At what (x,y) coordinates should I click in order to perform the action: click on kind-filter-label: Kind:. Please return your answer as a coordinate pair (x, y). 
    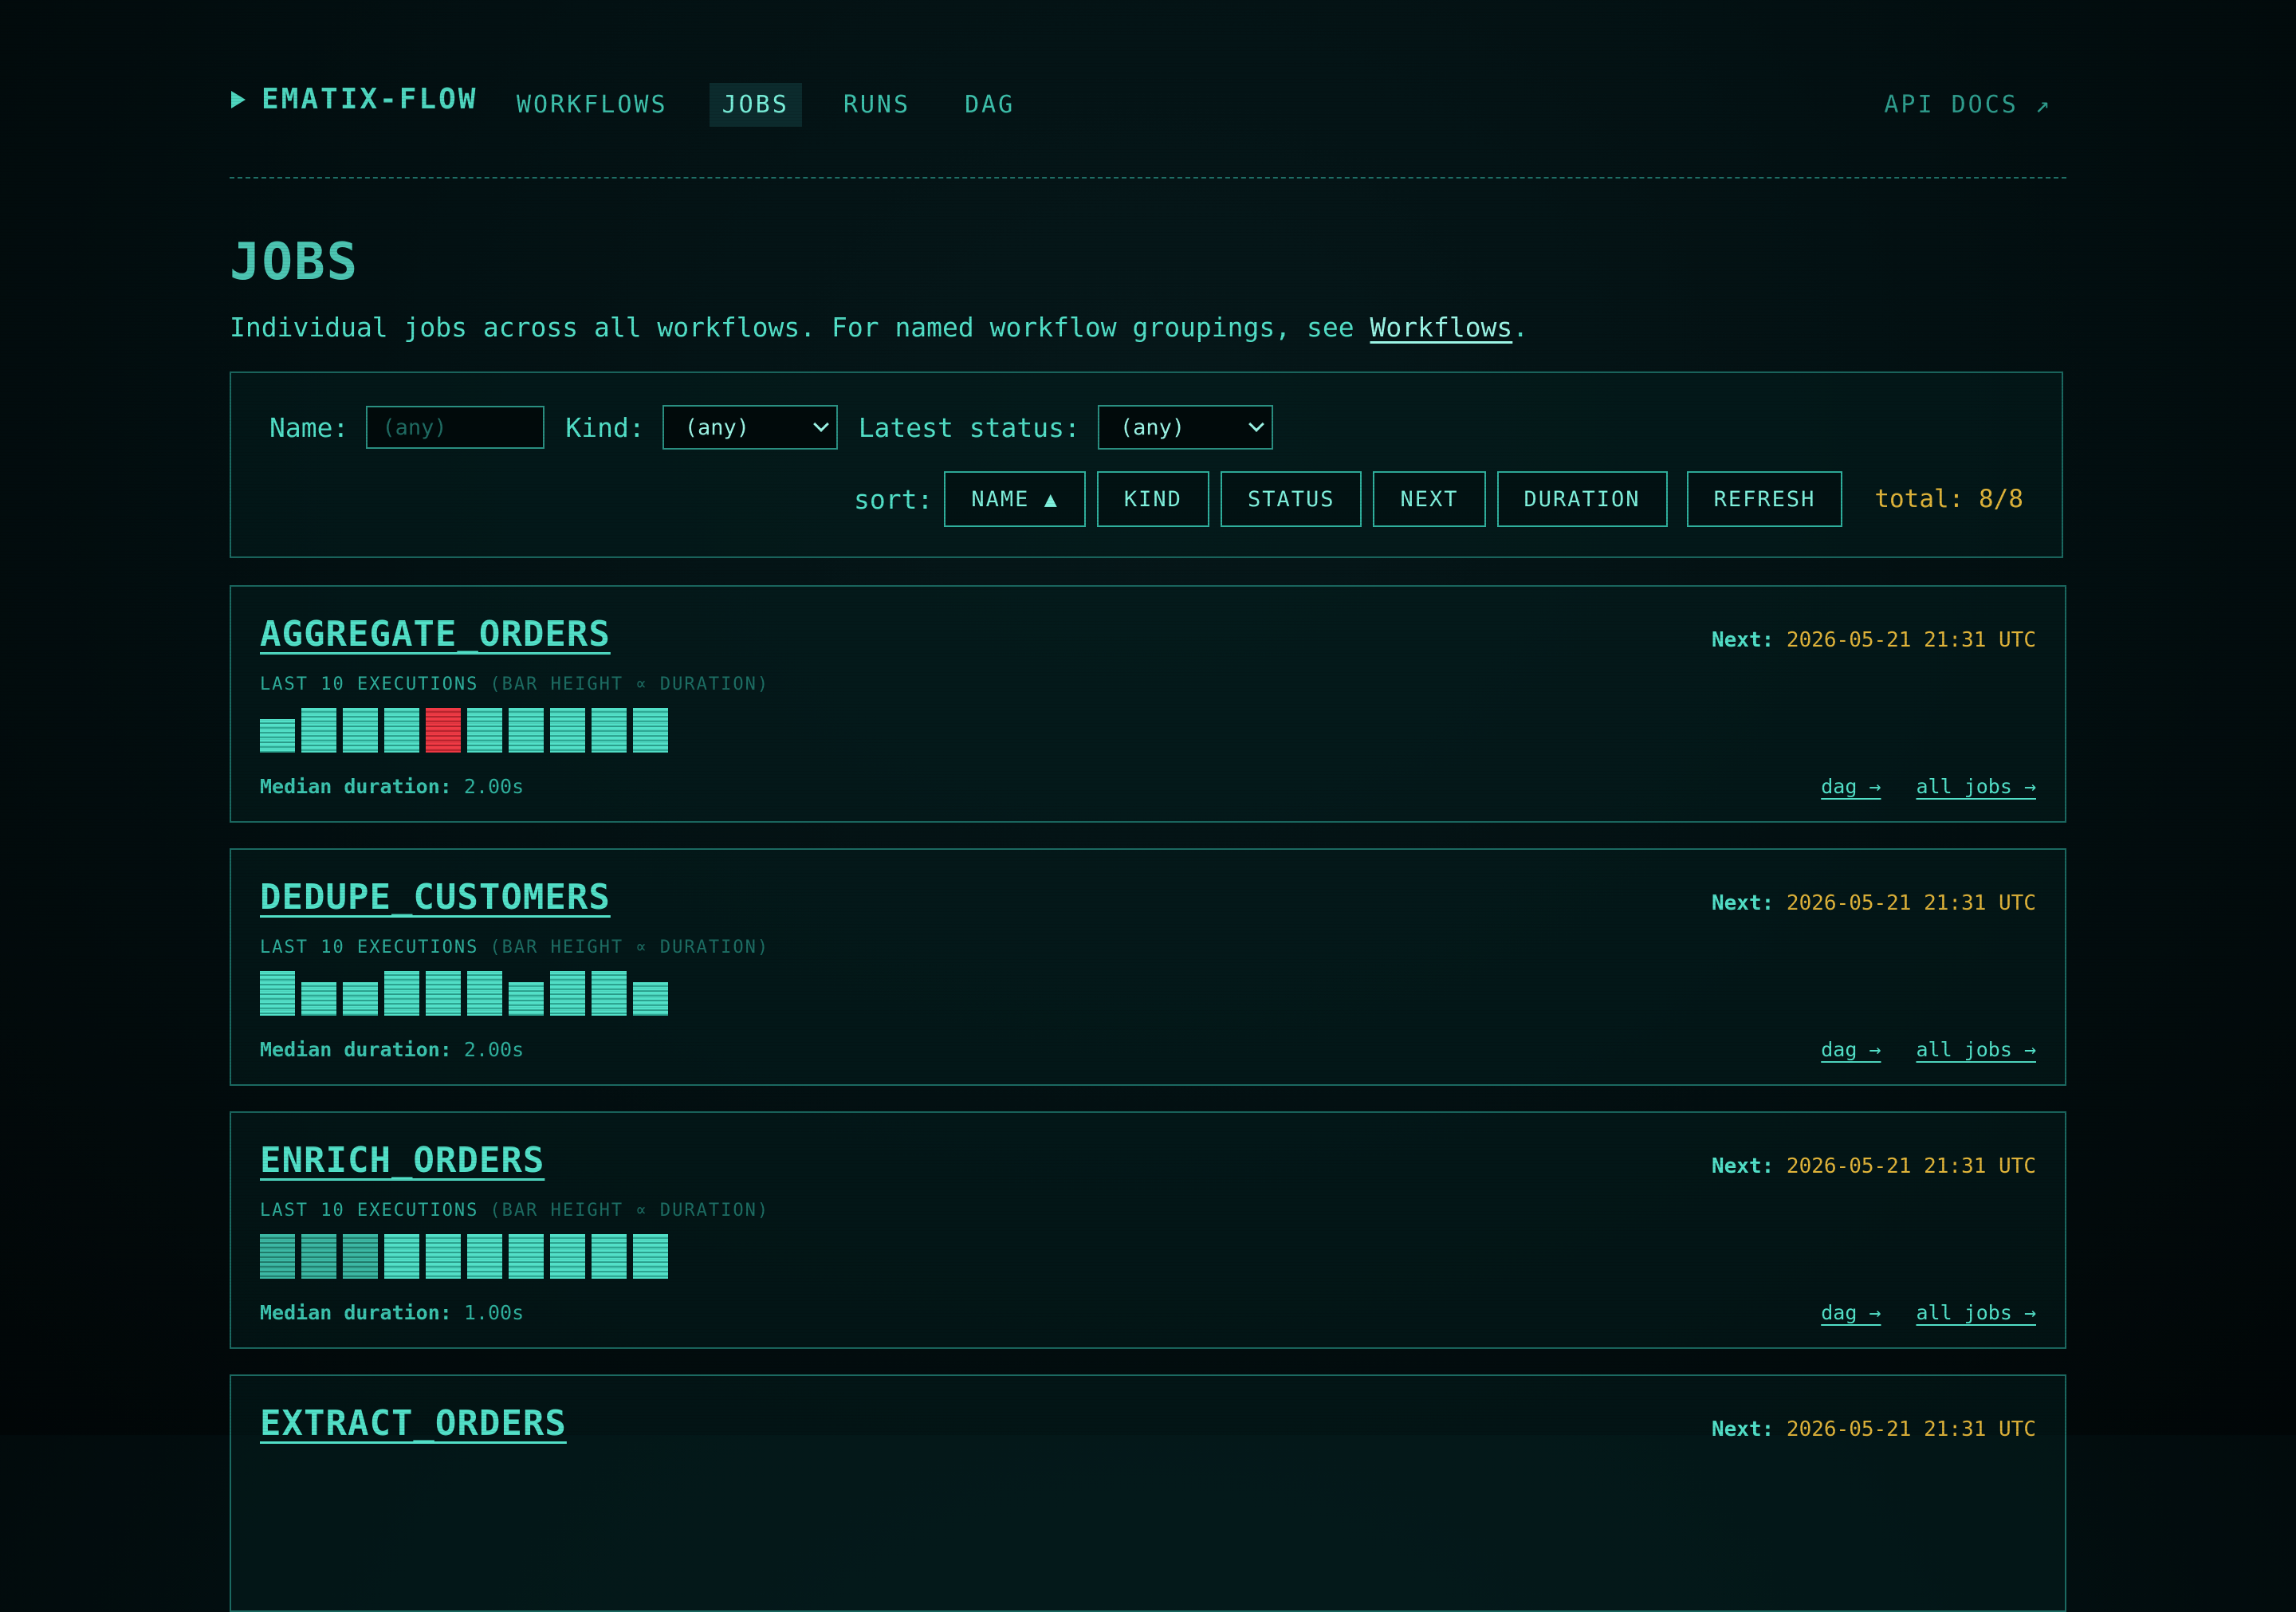
    Looking at the image, I should click on (605, 427).